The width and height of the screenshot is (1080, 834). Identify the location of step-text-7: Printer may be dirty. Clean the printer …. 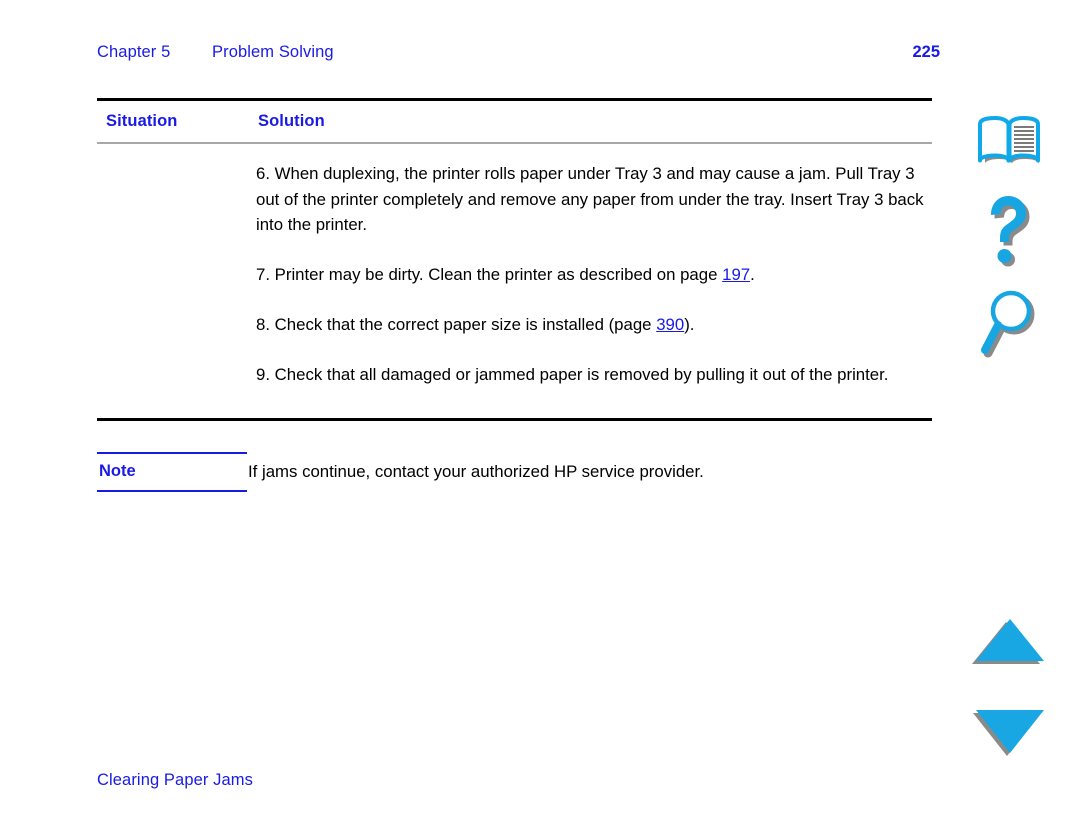
(498, 274).